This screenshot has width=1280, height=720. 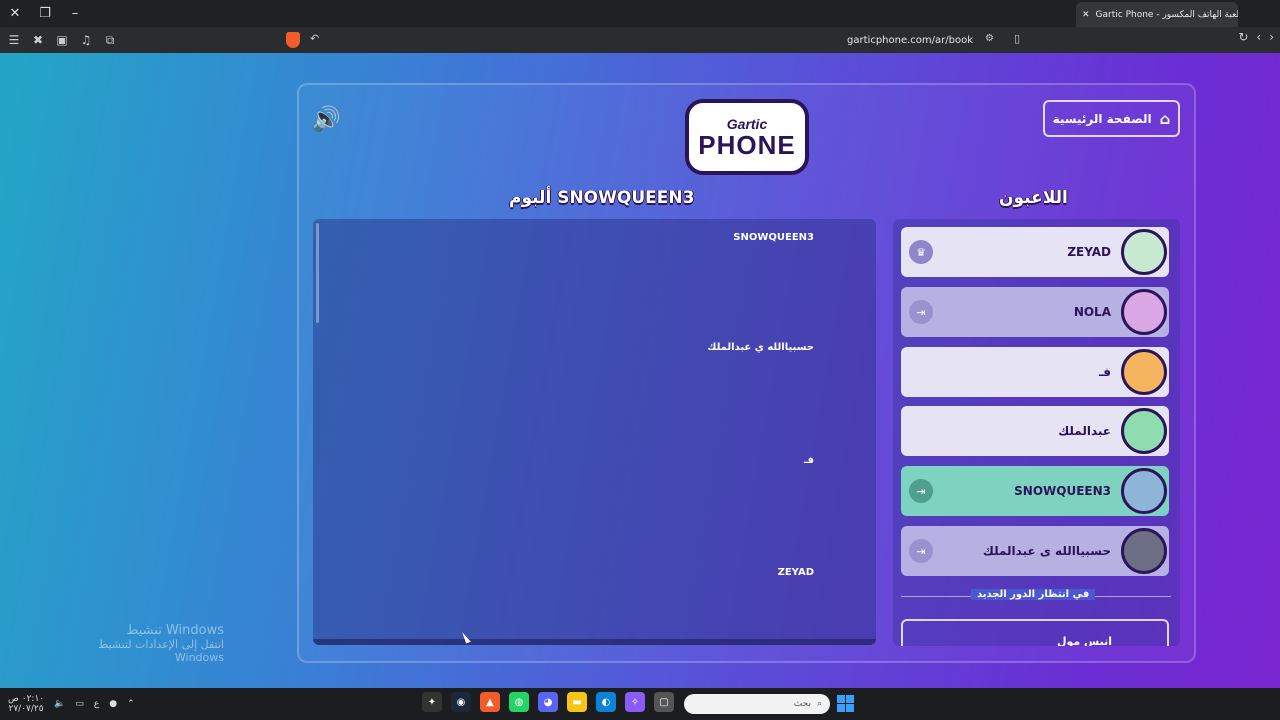 What do you see at coordinates (635, 702) in the screenshot?
I see `copilot-icon: ✧` at bounding box center [635, 702].